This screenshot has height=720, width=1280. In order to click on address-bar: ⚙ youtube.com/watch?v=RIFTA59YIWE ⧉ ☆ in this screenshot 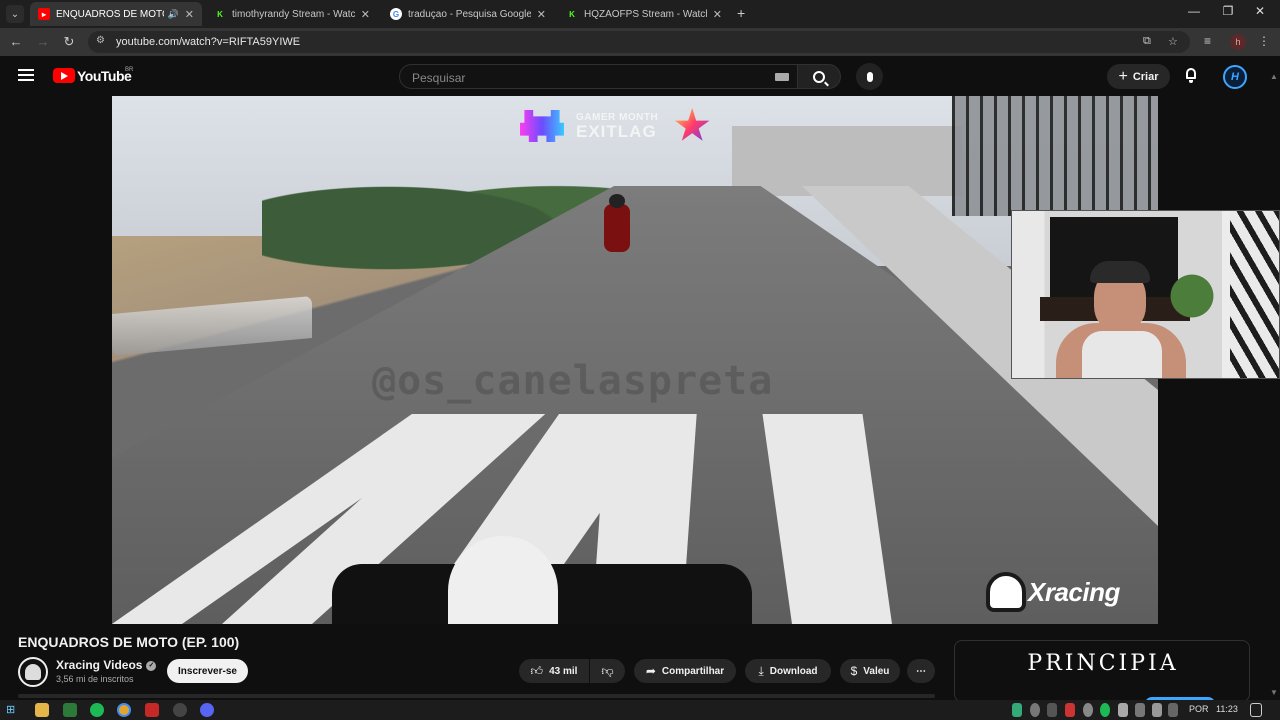, I will do `click(639, 42)`.